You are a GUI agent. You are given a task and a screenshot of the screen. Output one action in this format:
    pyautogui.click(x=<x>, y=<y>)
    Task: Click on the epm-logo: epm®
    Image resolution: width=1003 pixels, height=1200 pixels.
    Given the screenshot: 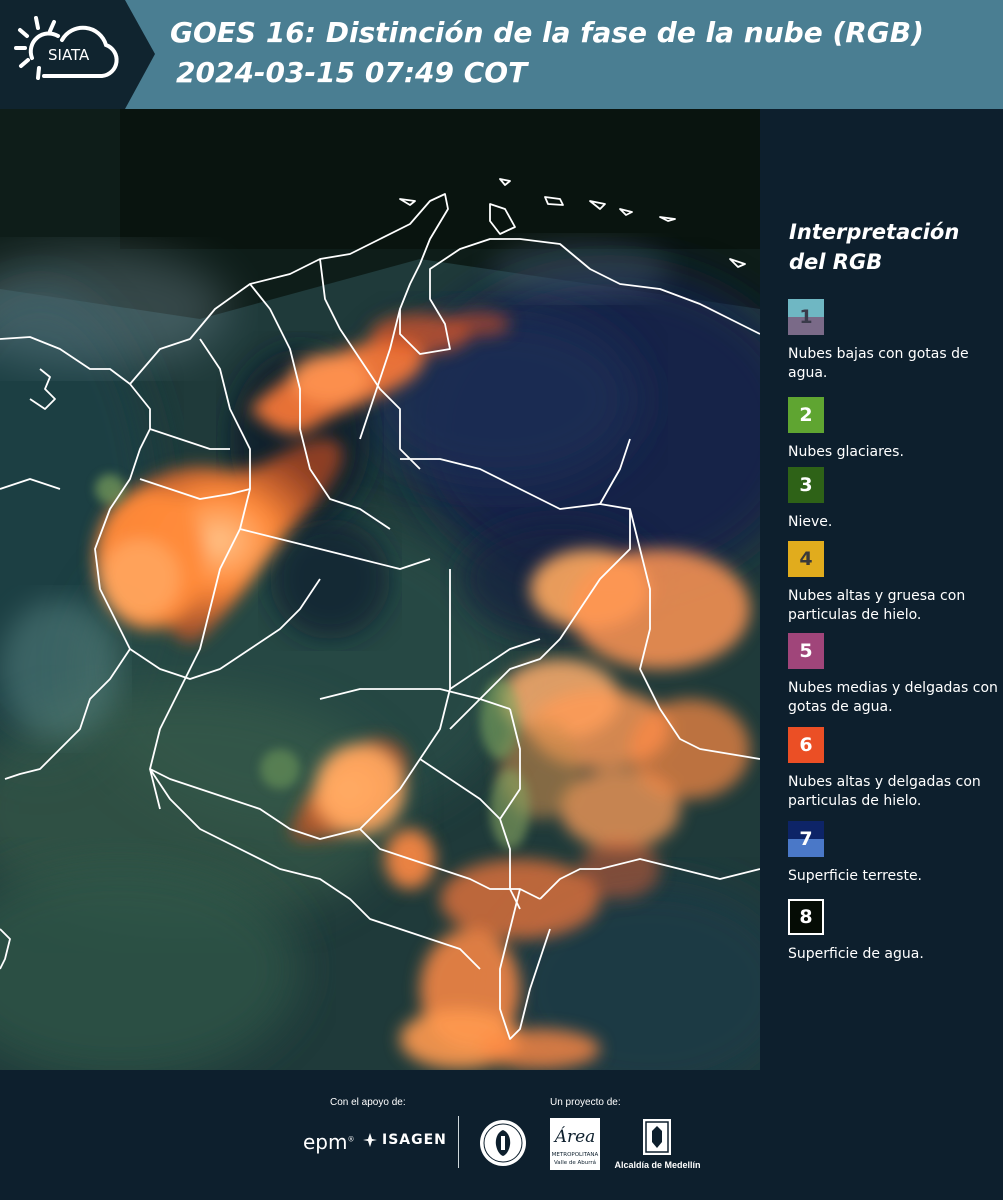 What is the action you would take?
    pyautogui.click(x=329, y=1142)
    